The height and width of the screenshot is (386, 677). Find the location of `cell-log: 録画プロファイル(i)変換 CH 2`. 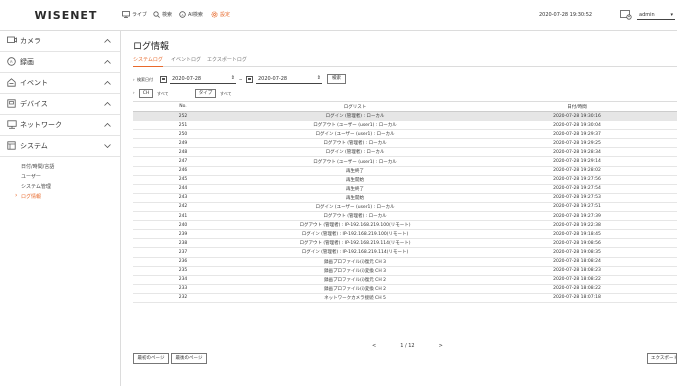

cell-log: 録画プロファイル(i)変換 CH 2 is located at coordinates (355, 289).